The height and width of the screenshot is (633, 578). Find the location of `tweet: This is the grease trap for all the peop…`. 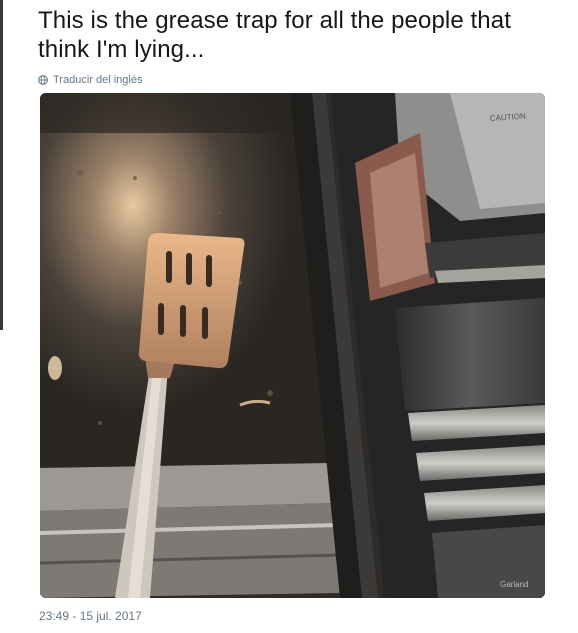

tweet: This is the grease trap for all the peop… is located at coordinates (293, 43).